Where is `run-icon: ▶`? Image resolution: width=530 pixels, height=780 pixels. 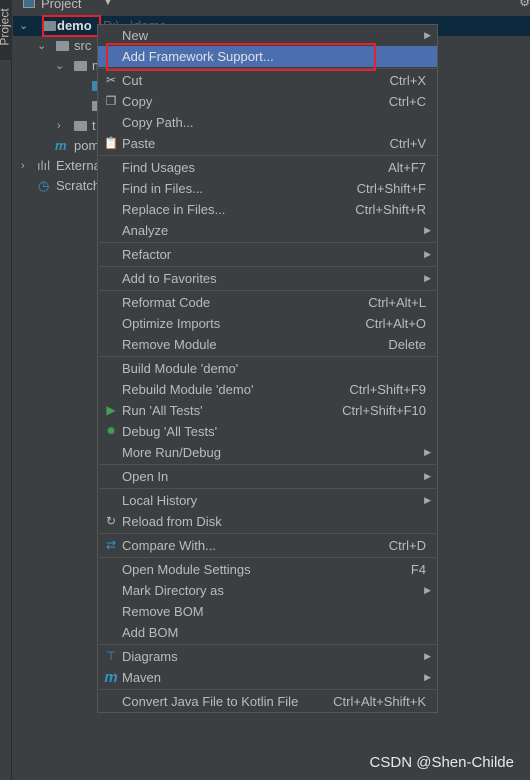
run-icon: ▶ is located at coordinates (111, 410).